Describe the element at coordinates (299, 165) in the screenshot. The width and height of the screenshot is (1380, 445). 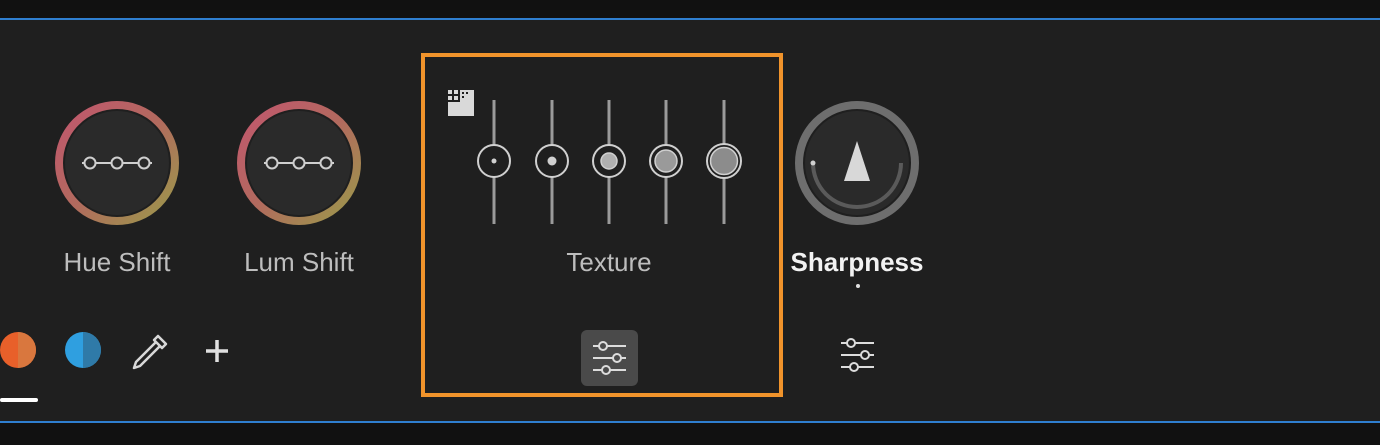
I see `lum-shift-dial` at that location.